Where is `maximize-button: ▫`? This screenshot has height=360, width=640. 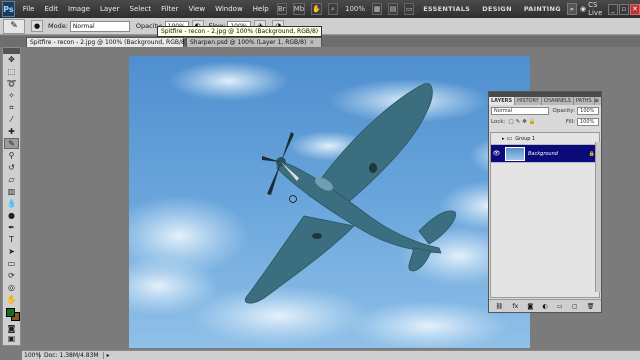
maximize-button: ▫ is located at coordinates (623, 9).